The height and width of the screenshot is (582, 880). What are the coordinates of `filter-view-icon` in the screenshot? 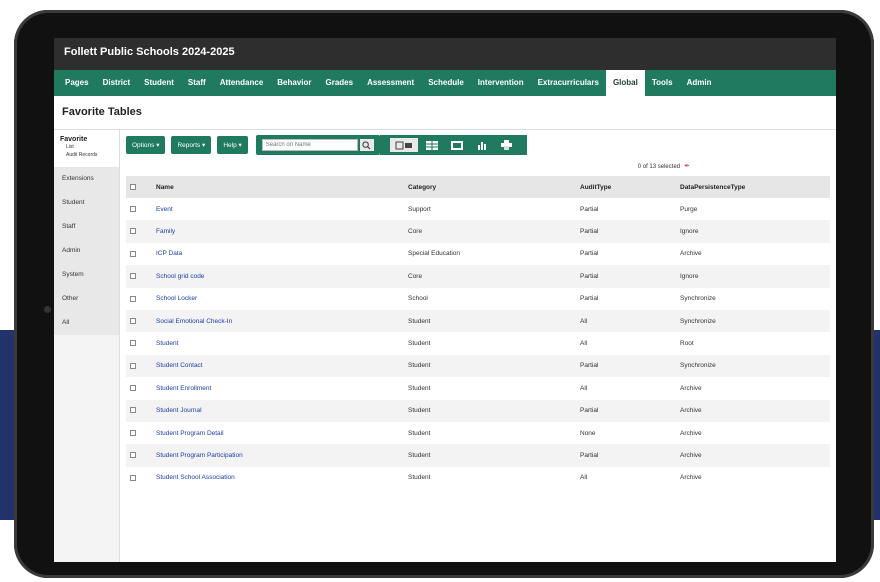 It's located at (403, 145).